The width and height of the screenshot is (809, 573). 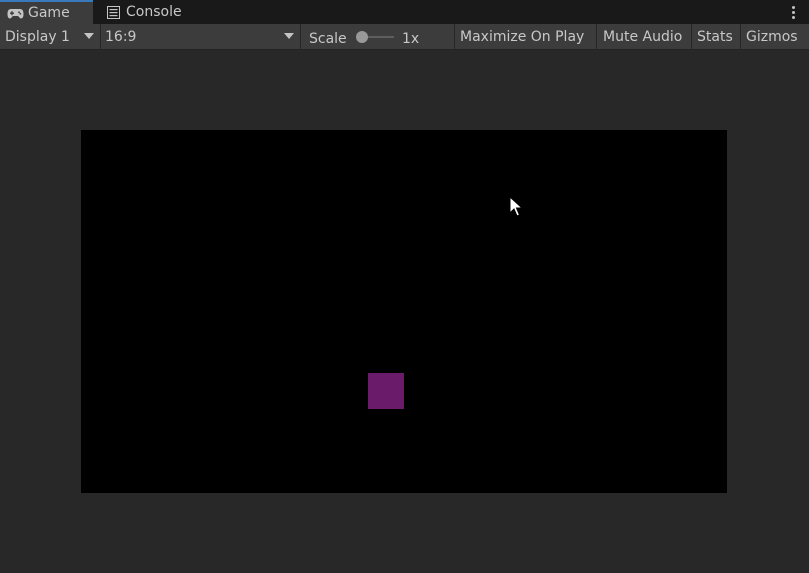 What do you see at coordinates (404, 12) in the screenshot?
I see `tab-bar: Game Console` at bounding box center [404, 12].